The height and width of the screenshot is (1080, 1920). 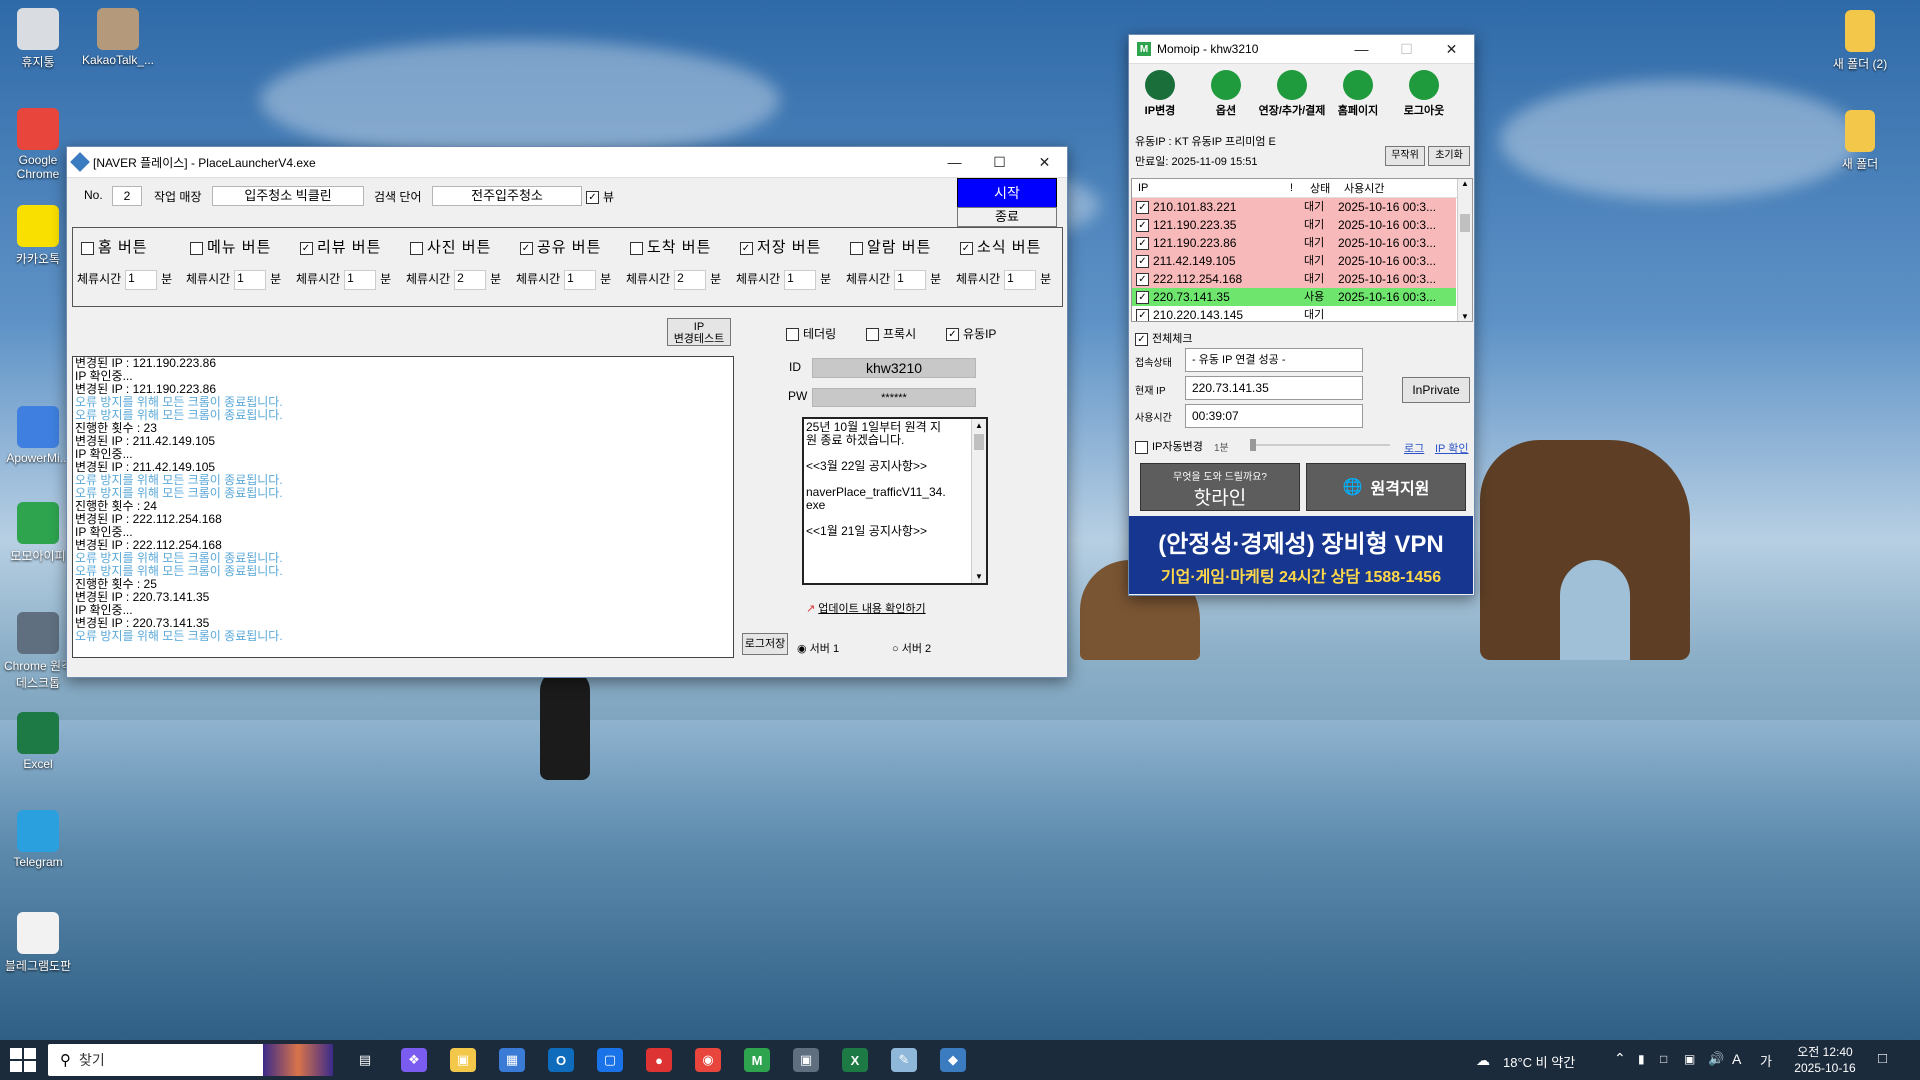 What do you see at coordinates (190, 1060) in the screenshot?
I see `taskbar-search: ⚲ 찾기` at bounding box center [190, 1060].